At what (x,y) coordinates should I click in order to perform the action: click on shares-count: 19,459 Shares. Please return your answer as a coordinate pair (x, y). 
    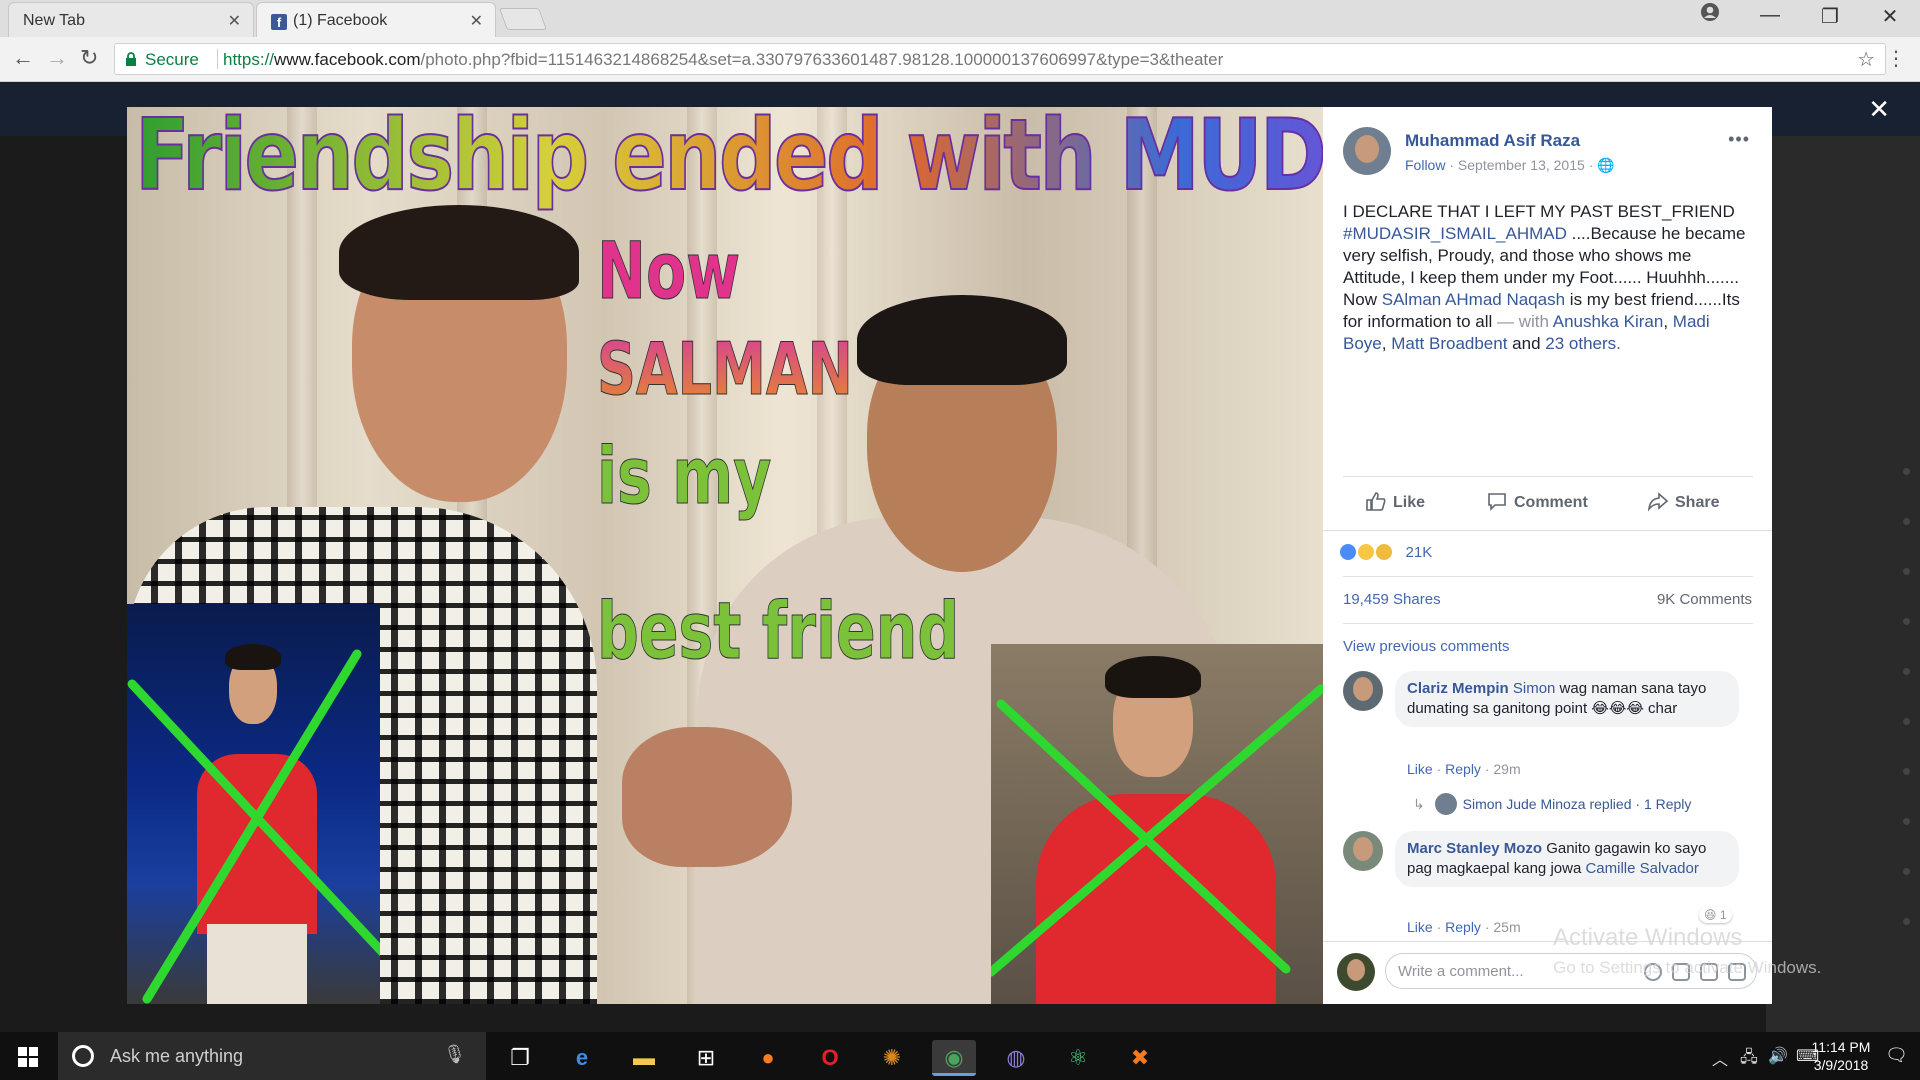
    Looking at the image, I should click on (1392, 599).